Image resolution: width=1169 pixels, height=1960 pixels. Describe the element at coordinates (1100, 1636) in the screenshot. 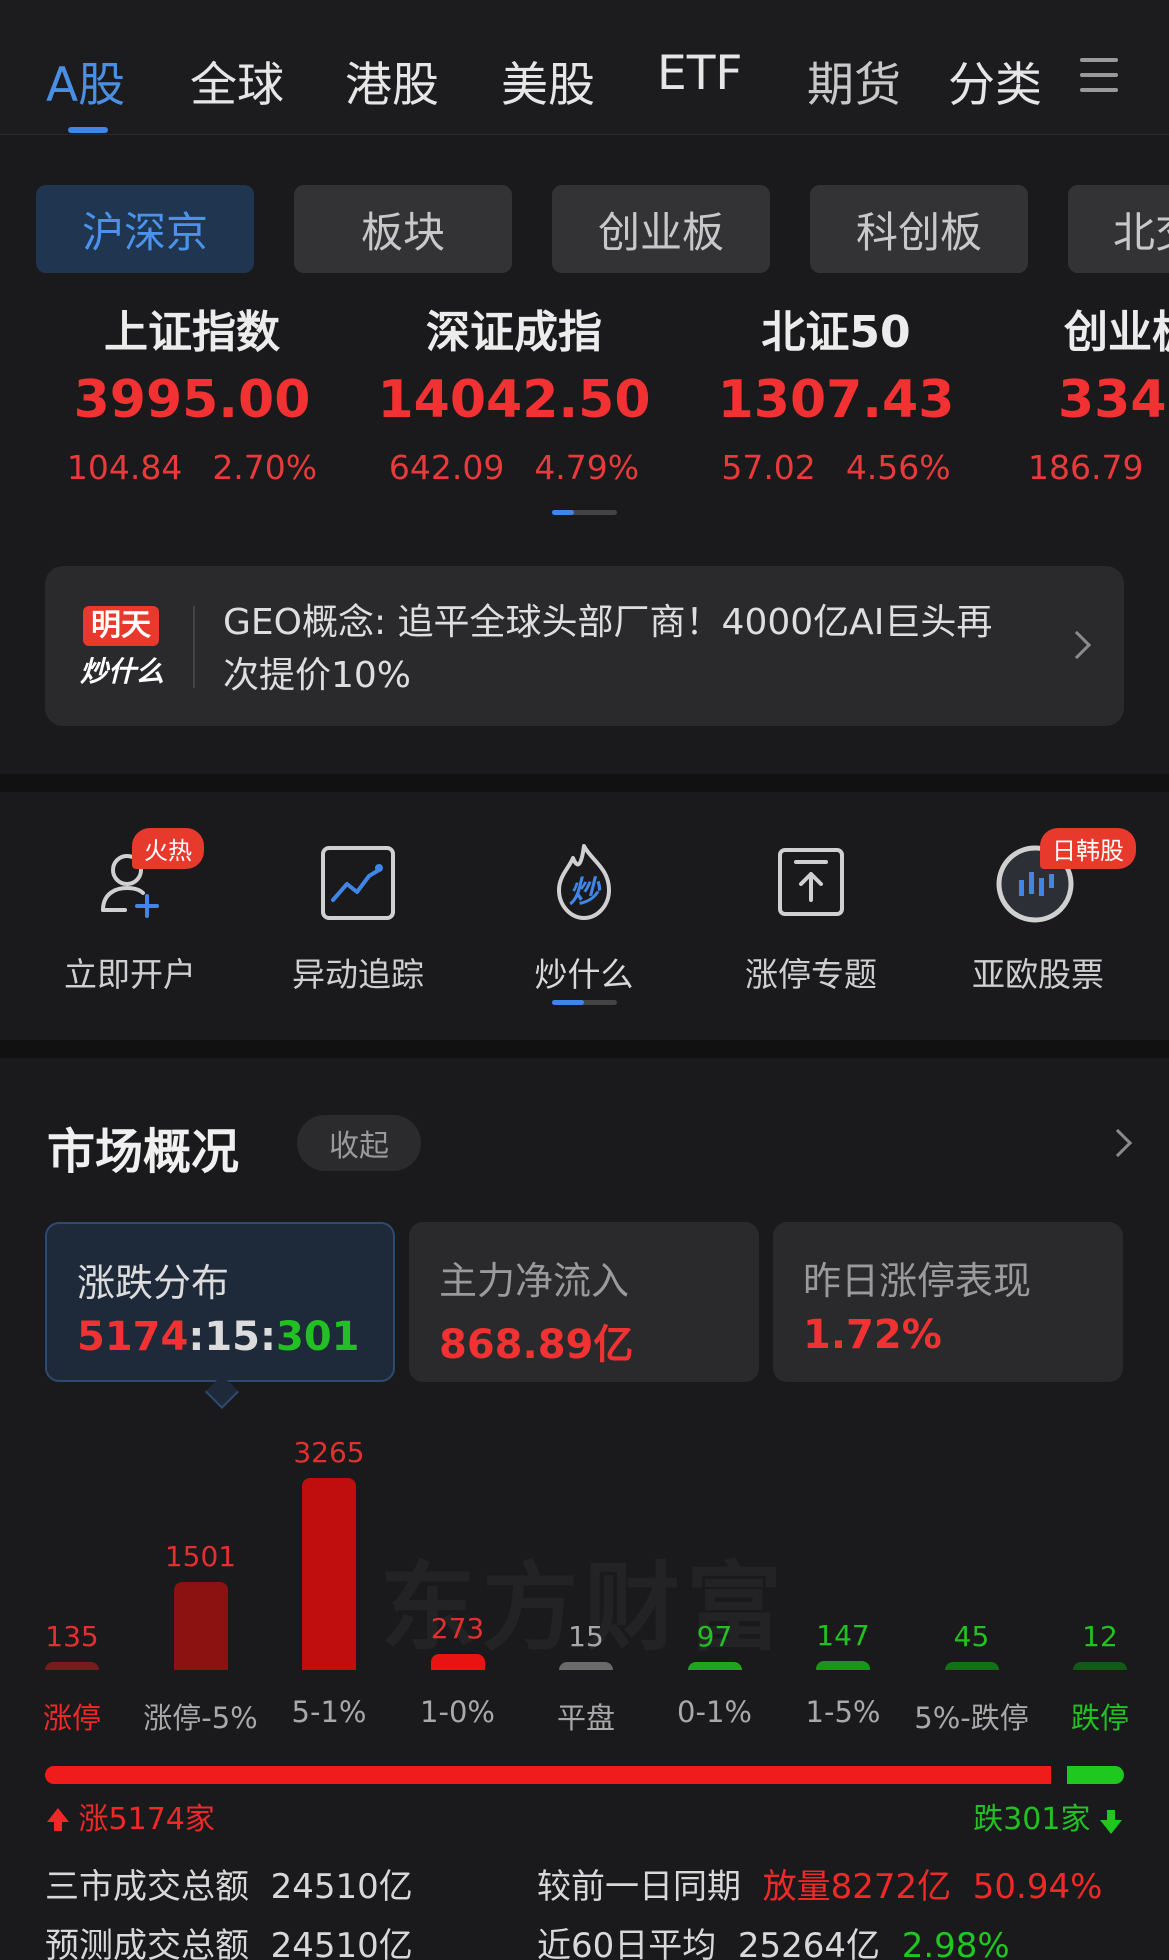

I see `bar-value-label: 12` at that location.